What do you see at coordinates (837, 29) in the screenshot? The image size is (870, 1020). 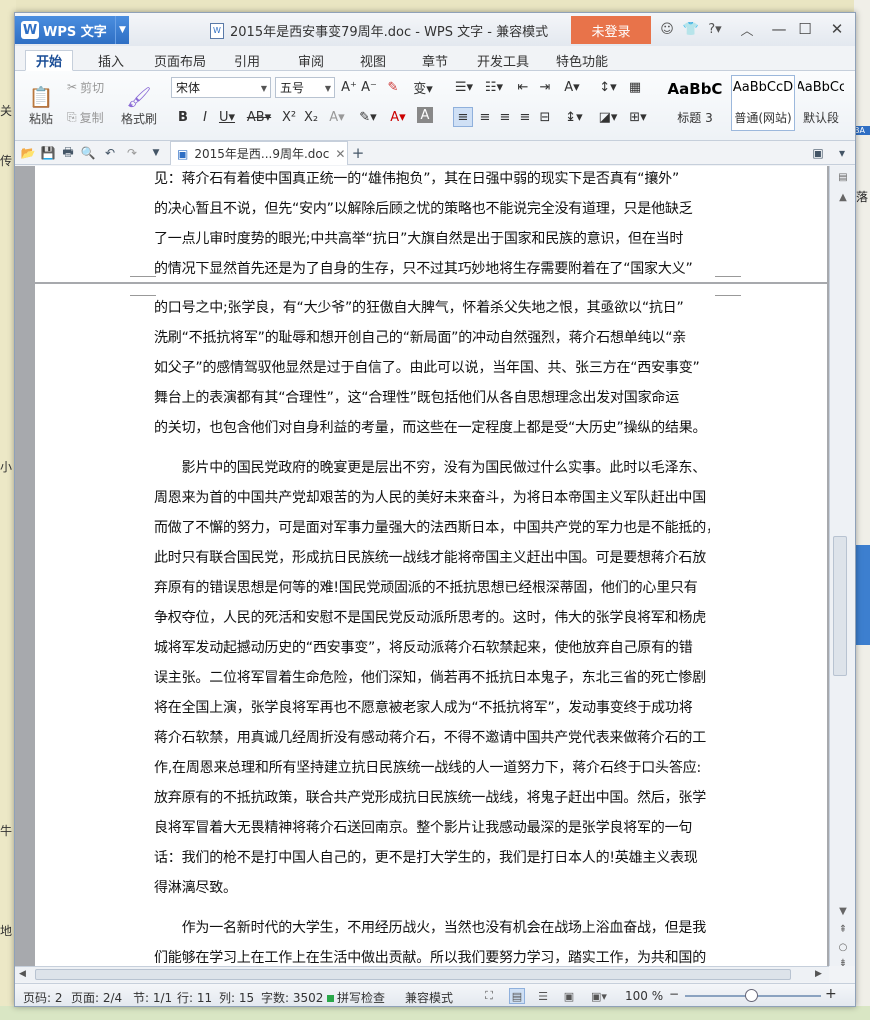 I see `close-button: ✕` at bounding box center [837, 29].